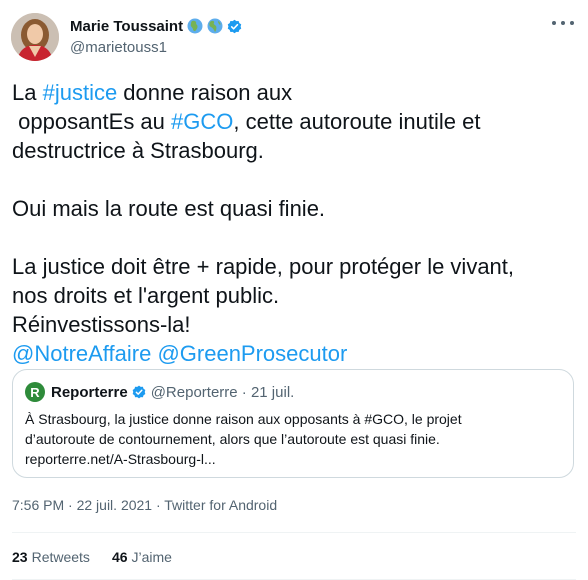 This screenshot has width=588, height=580. I want to click on tweet-line-3: destructrice à Strasbourg., so click(138, 150).